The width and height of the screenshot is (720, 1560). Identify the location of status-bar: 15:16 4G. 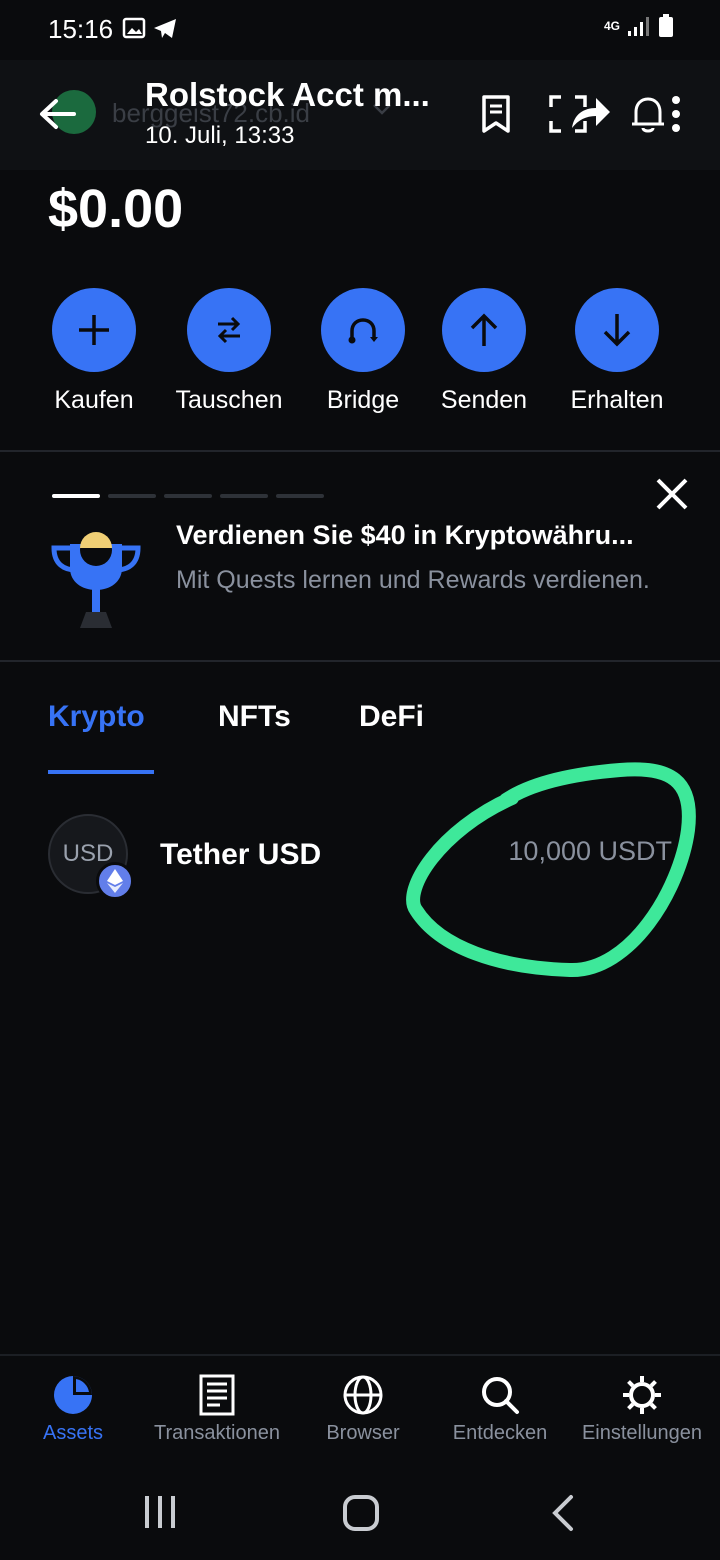
(360, 30).